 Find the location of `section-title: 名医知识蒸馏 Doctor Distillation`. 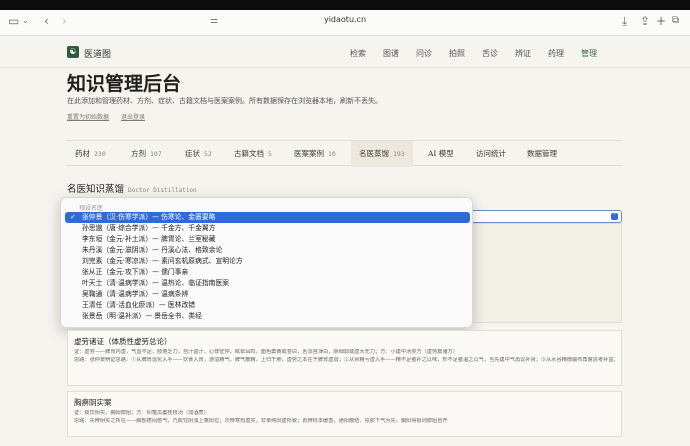

section-title: 名医知识蒸馏 Doctor Distillation is located at coordinates (132, 188).